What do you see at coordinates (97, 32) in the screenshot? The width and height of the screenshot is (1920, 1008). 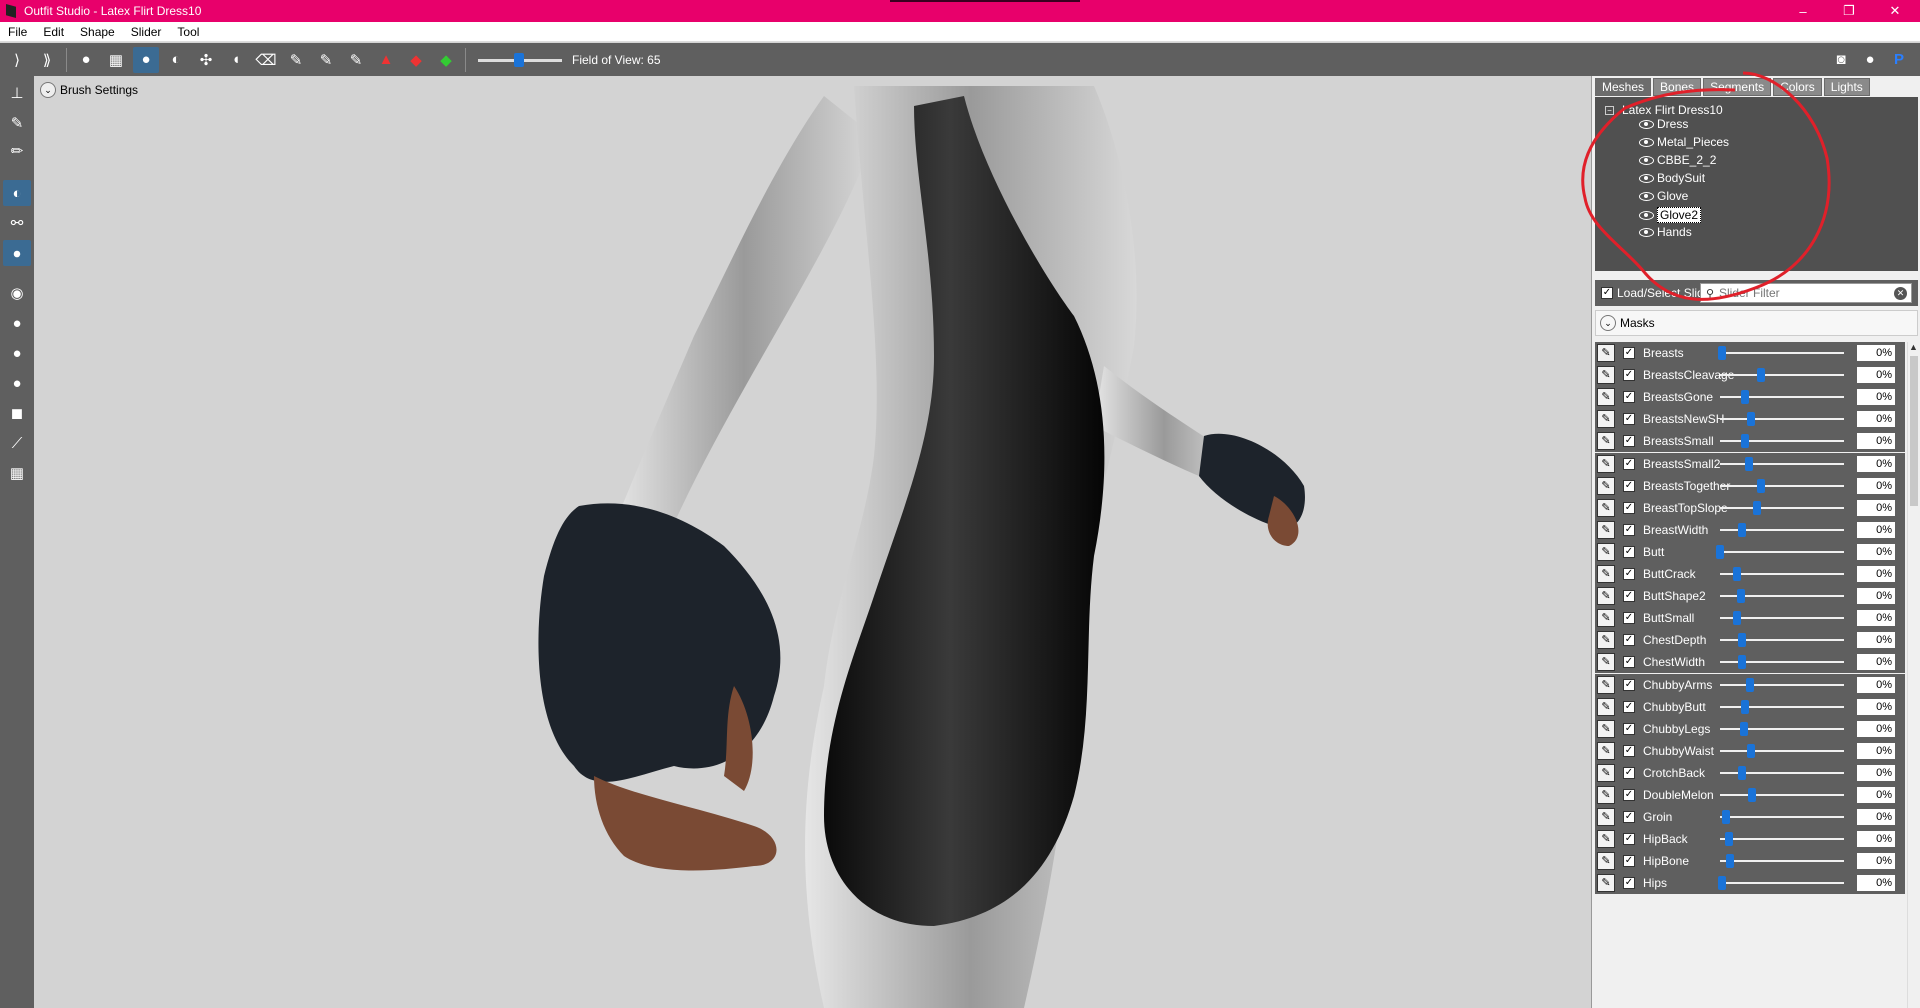 I see `menu-shape: Shape` at bounding box center [97, 32].